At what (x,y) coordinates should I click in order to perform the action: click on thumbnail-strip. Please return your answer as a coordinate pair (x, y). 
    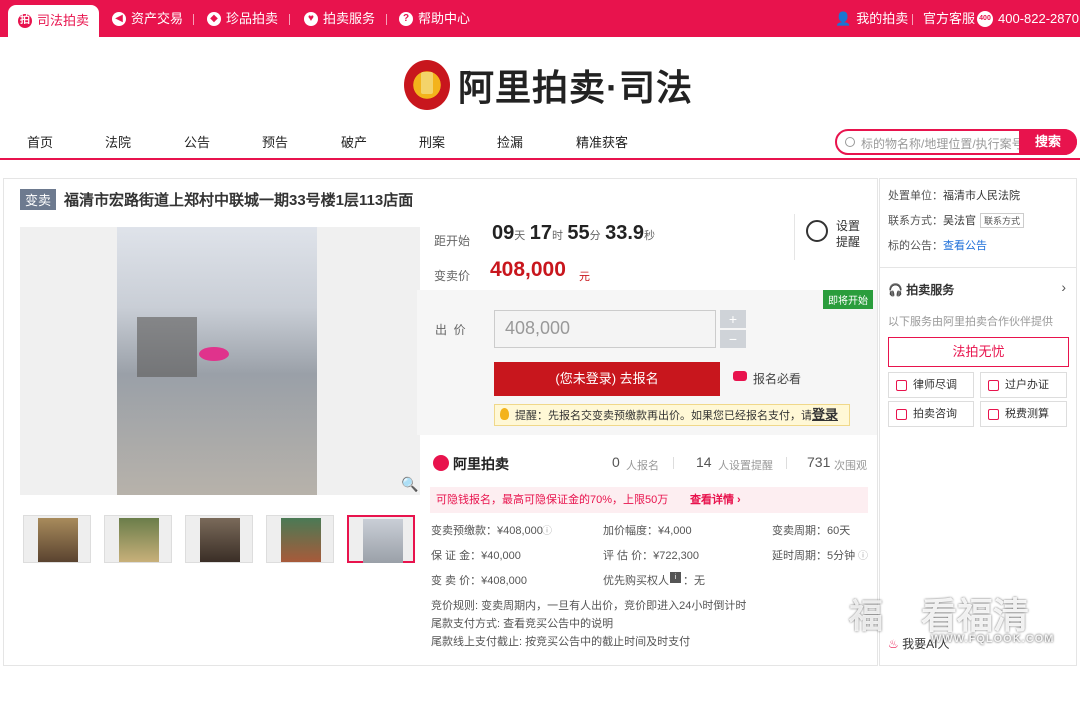
    Looking at the image, I should click on (220, 540).